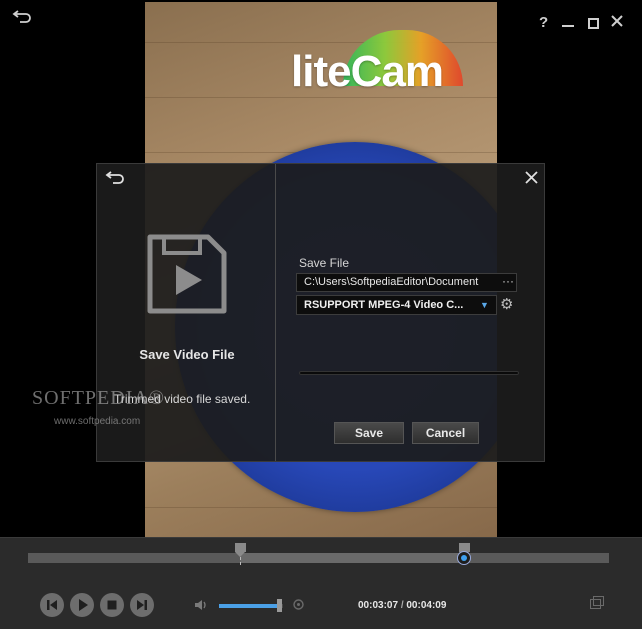 The width and height of the screenshot is (642, 629). Describe the element at coordinates (187, 274) in the screenshot. I see `save-video-file-icon` at that location.